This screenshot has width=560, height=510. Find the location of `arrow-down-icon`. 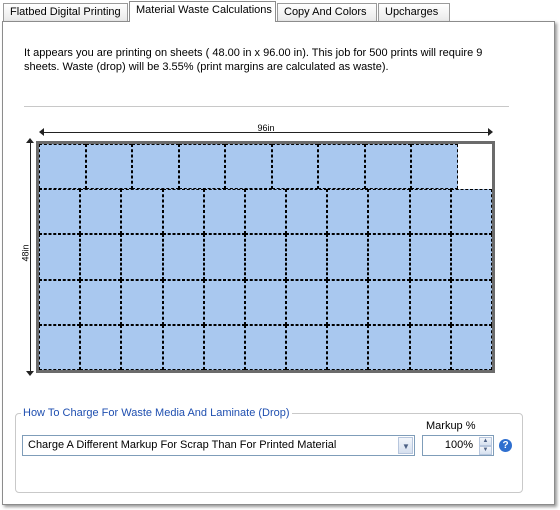

arrow-down-icon is located at coordinates (30, 373).